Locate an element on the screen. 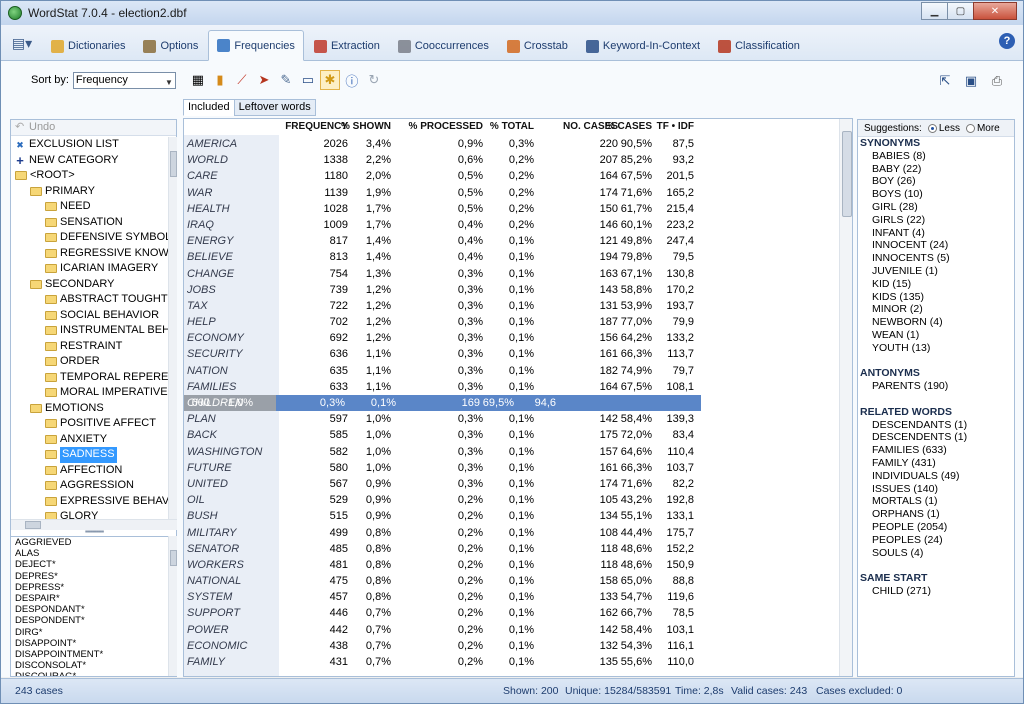 The width and height of the screenshot is (1024, 704). tree-node: REGRESSIVE KNOWLEI is located at coordinates (89, 254).